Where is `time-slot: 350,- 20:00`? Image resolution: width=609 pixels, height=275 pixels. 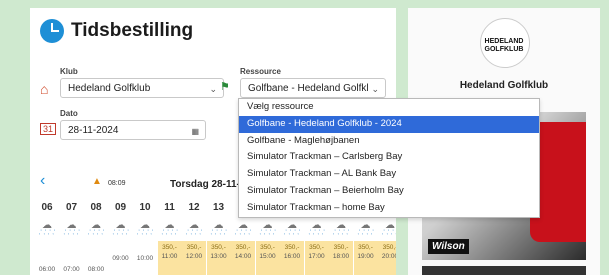
time-slot: 350,- 20:00 is located at coordinates (387, 258).